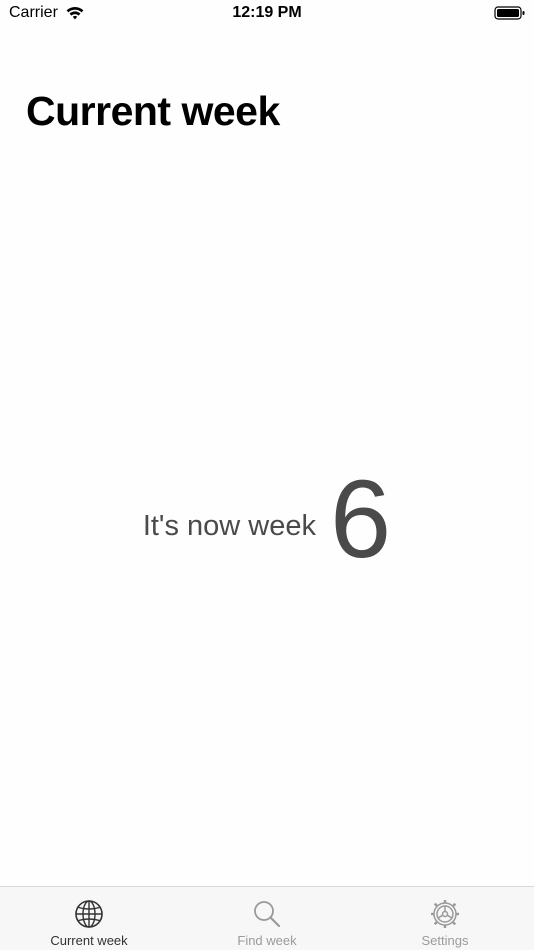 The image size is (534, 950). Describe the element at coordinates (267, 914) in the screenshot. I see `search-icon` at that location.